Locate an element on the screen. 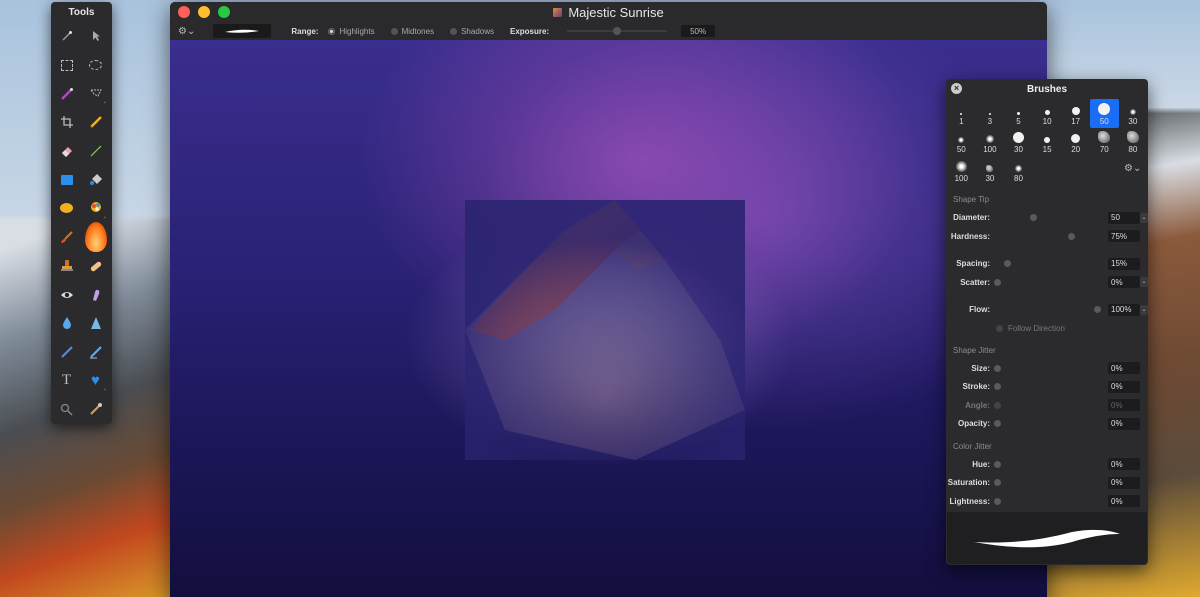 The height and width of the screenshot is (597, 1200). selection-brush-icon is located at coordinates (66, 93).